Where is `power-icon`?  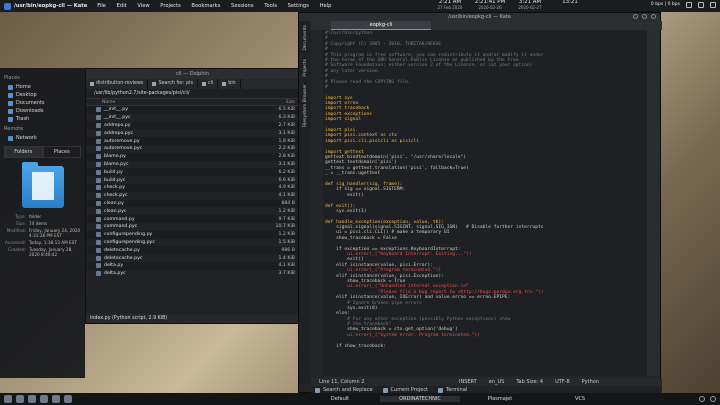 power-icon is located at coordinates (713, 399).